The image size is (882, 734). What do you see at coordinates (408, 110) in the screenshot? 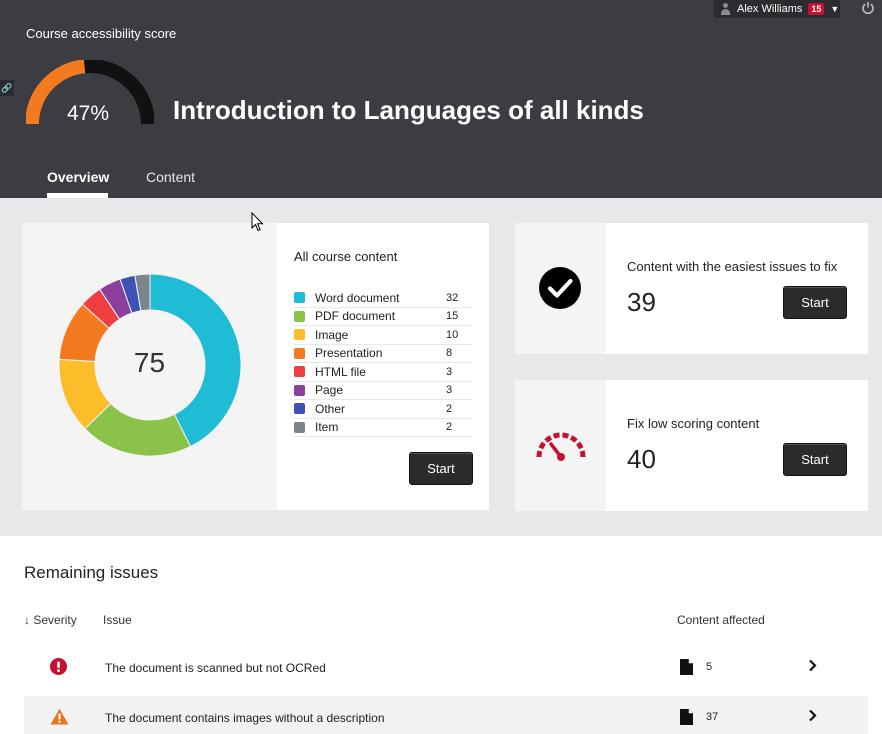
I see `course-title: Introduction to Languages of all kinds` at bounding box center [408, 110].